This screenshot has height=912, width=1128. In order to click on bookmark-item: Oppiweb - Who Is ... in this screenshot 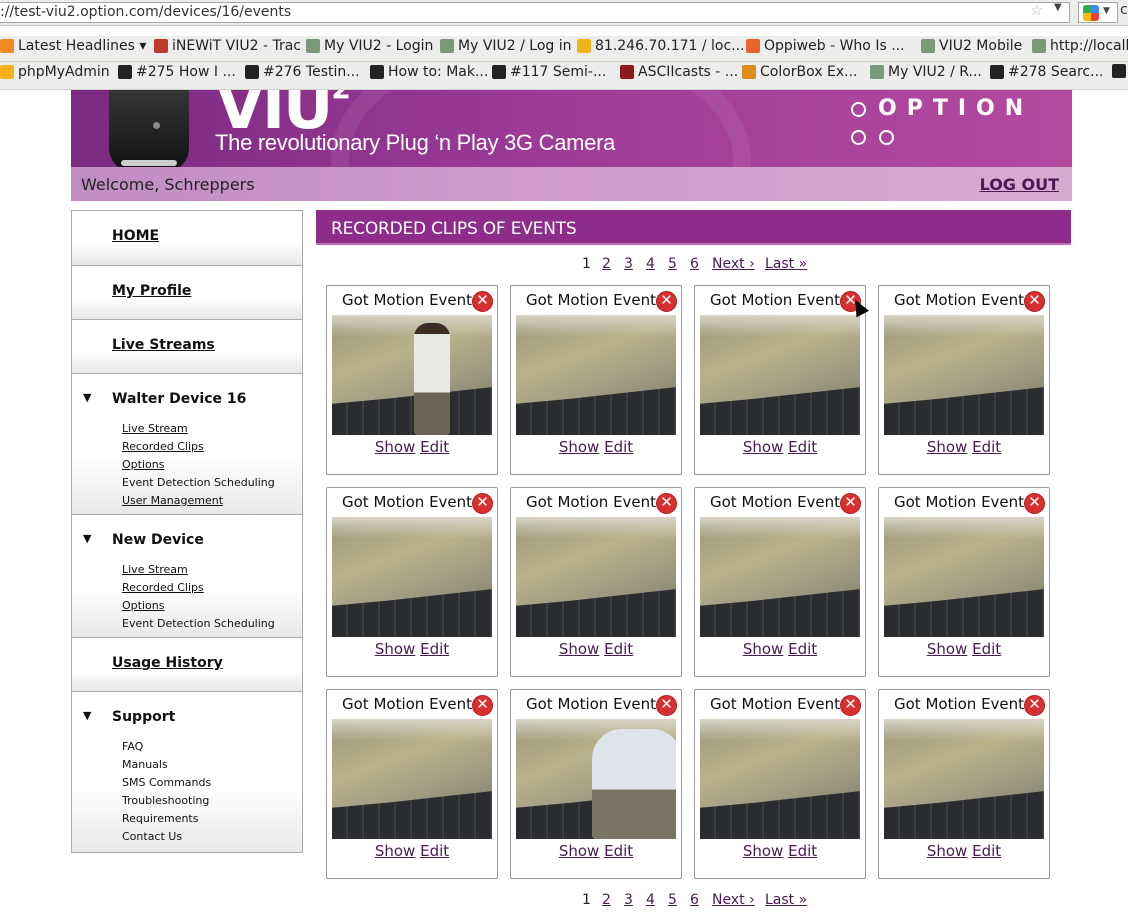, I will do `click(825, 46)`.